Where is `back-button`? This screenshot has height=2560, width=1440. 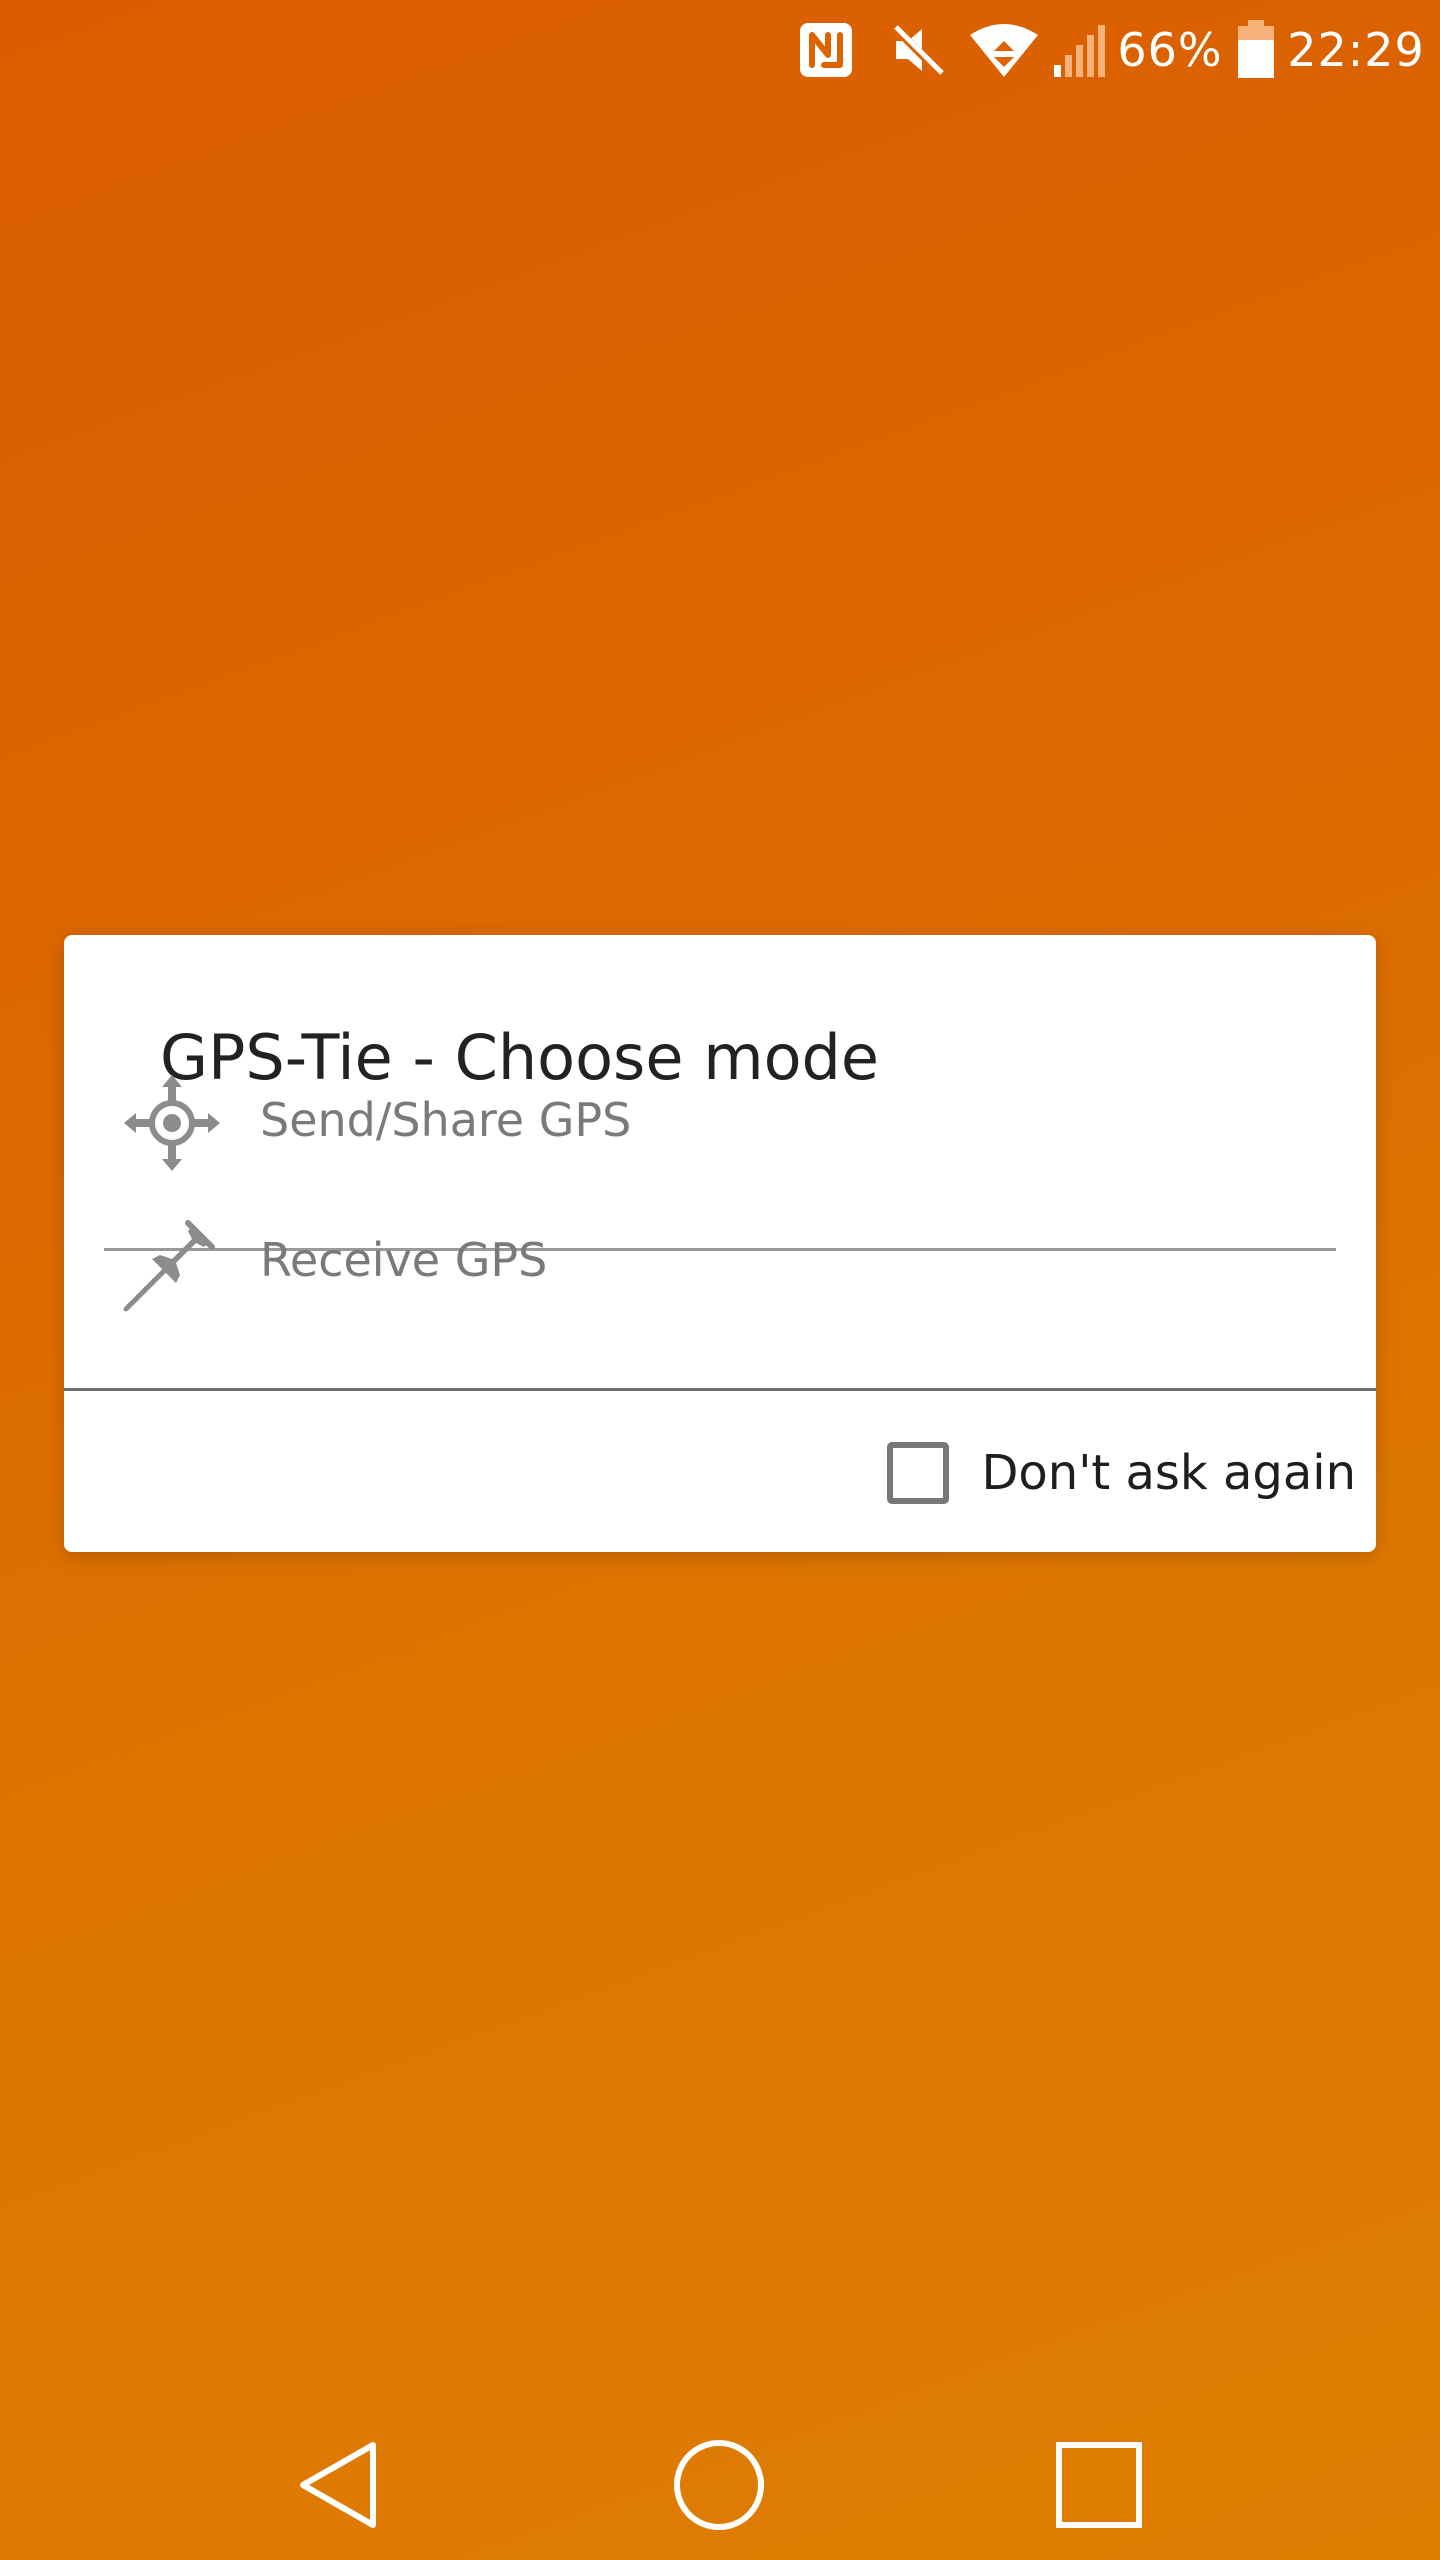
back-button is located at coordinates (341, 2485).